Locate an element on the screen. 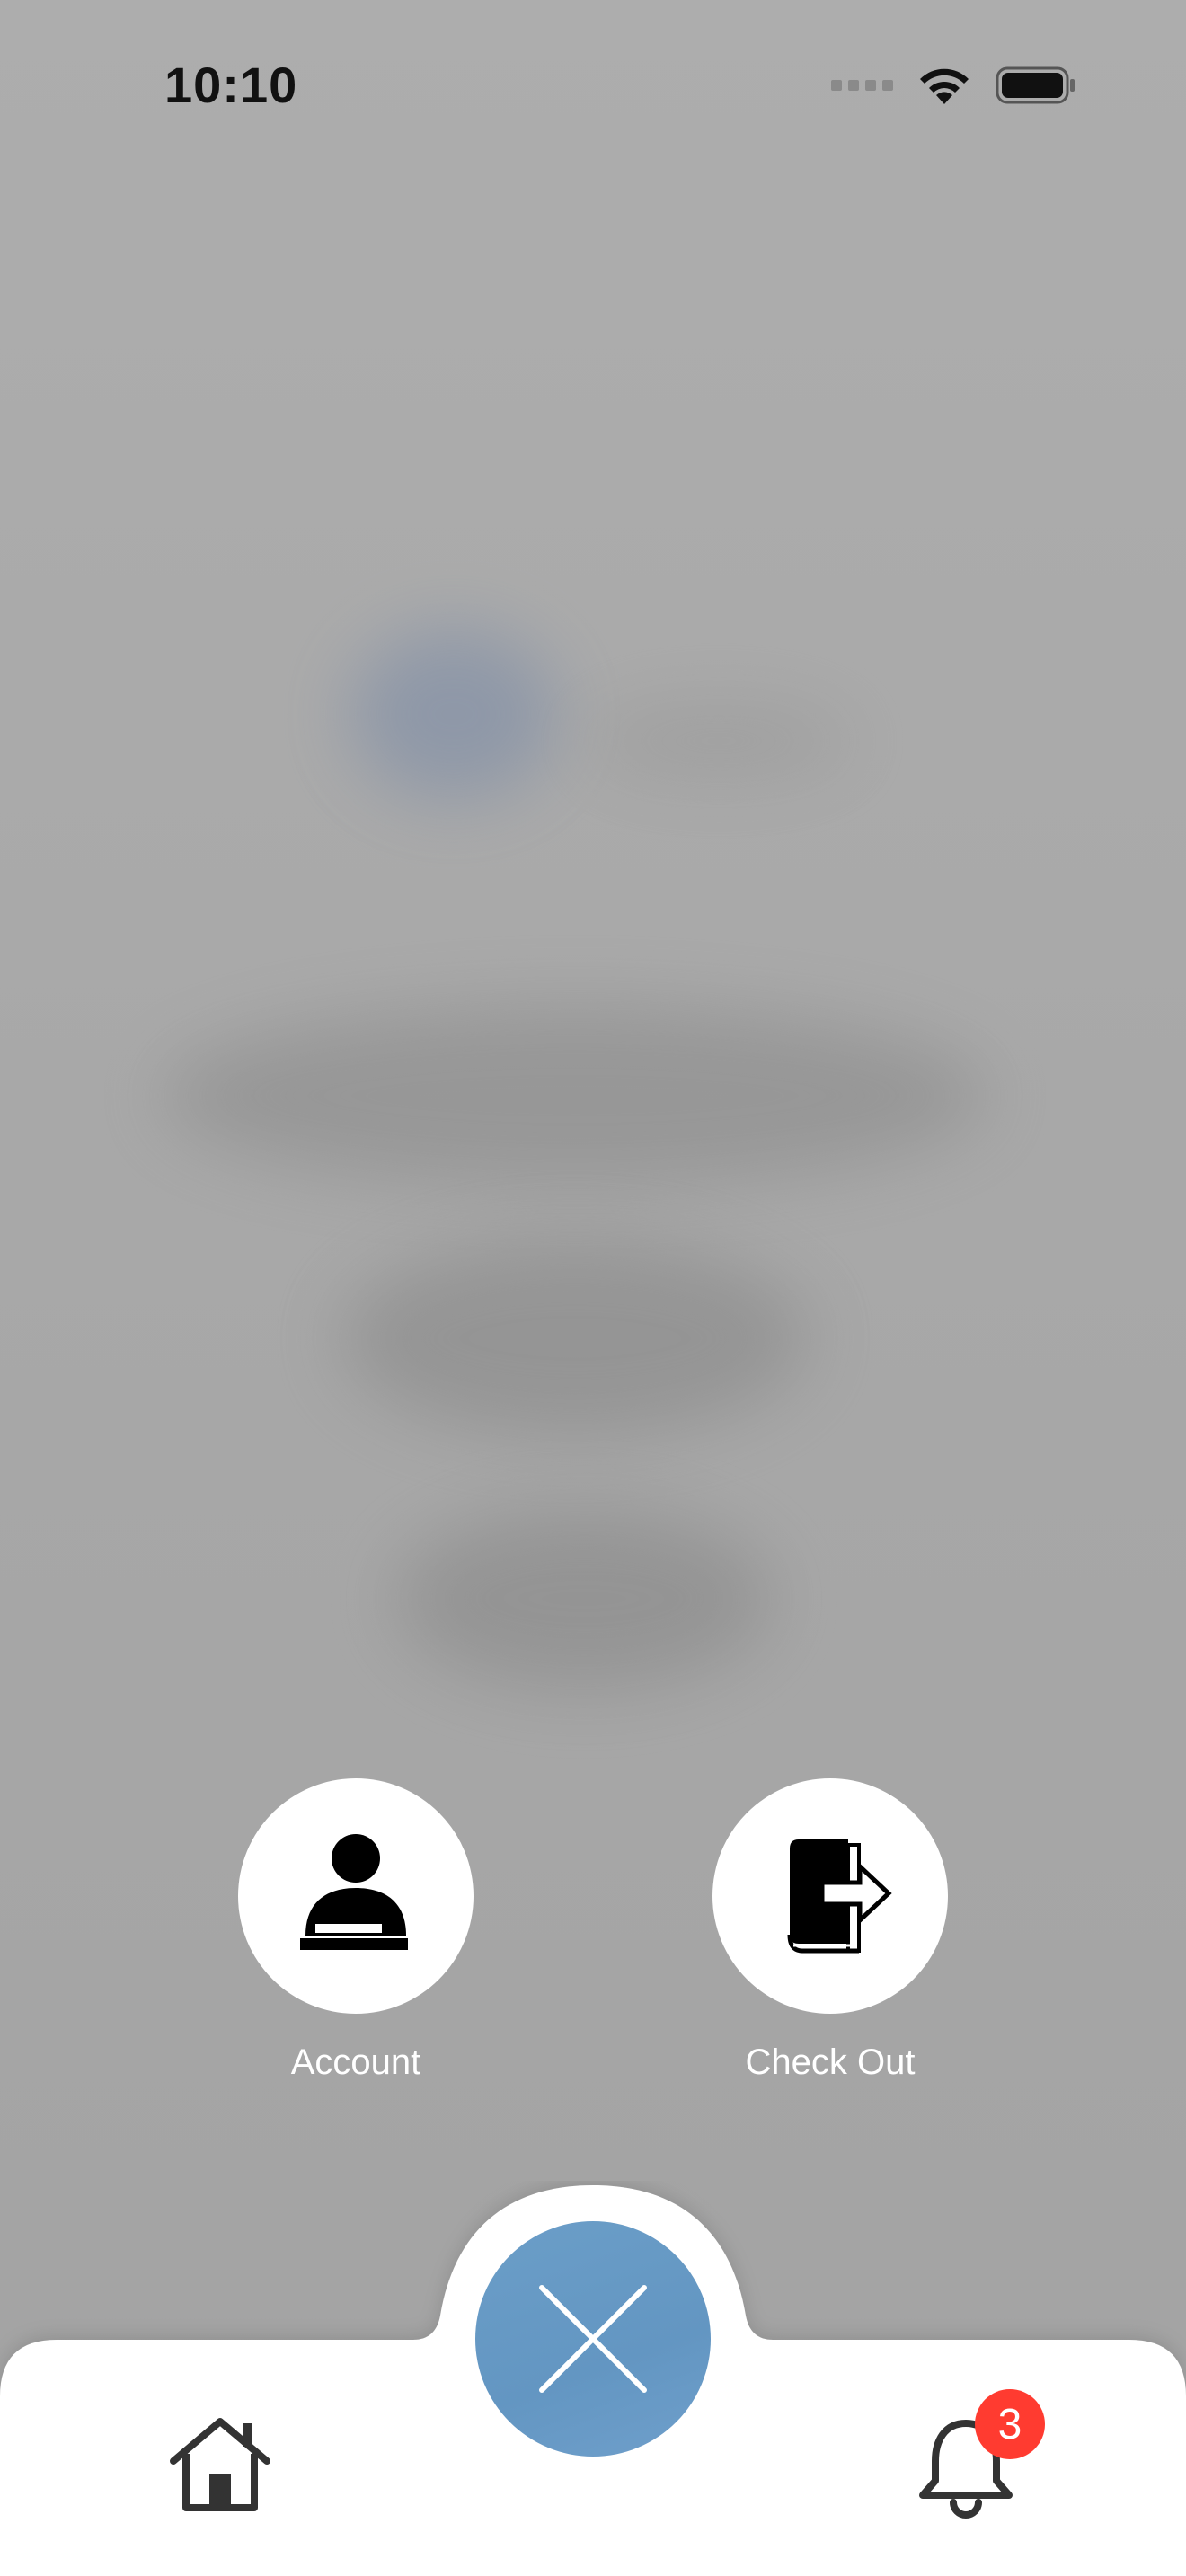 This screenshot has height=2576, width=1186. account-button is located at coordinates (356, 1896).